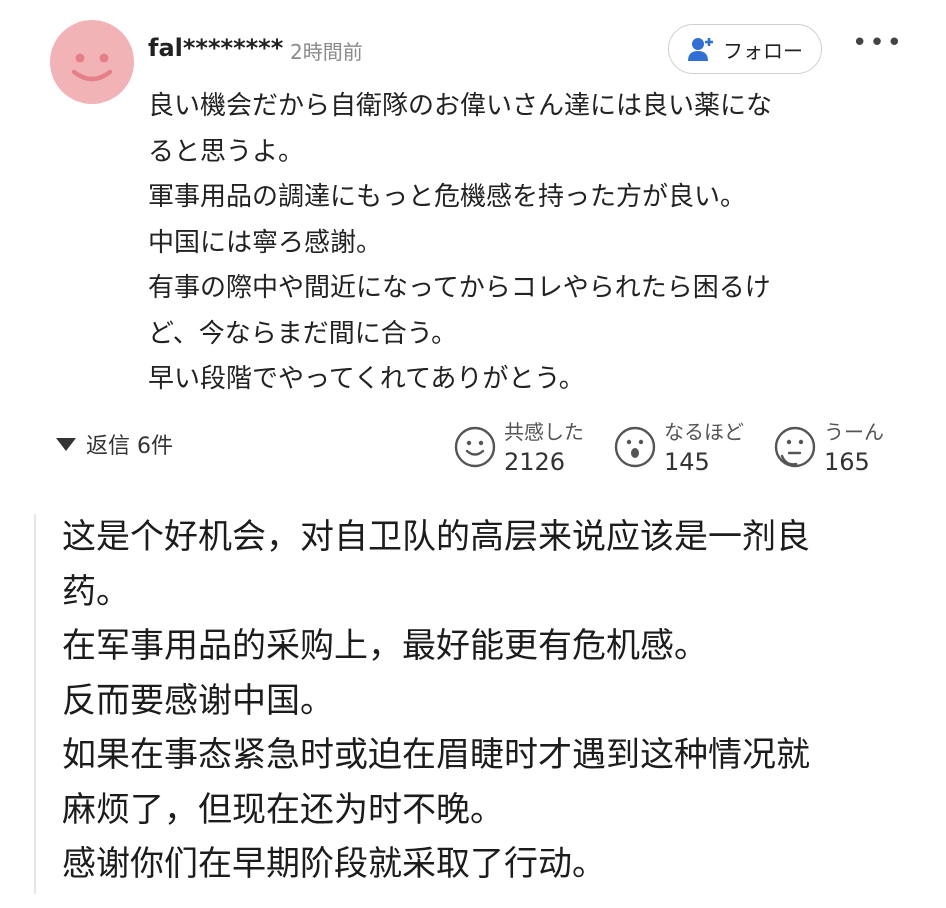 The image size is (946, 908). What do you see at coordinates (215, 48) in the screenshot?
I see `username: fal********` at bounding box center [215, 48].